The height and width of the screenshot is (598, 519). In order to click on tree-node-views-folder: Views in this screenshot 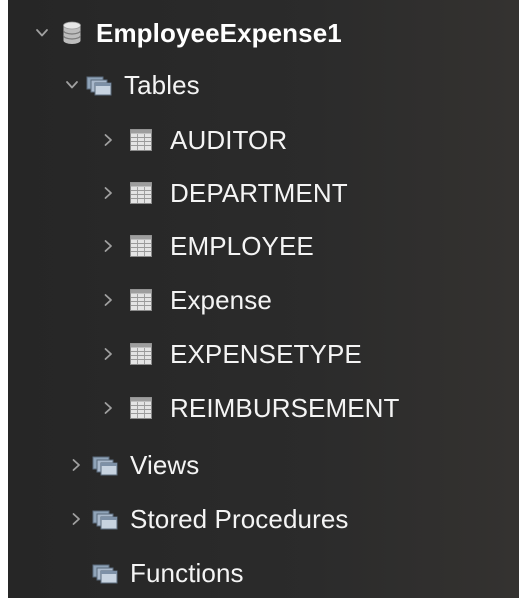, I will do `click(133, 465)`.